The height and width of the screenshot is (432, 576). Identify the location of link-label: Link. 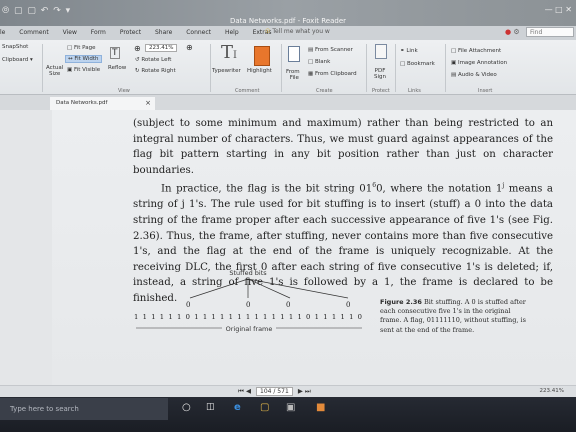
(412, 51).